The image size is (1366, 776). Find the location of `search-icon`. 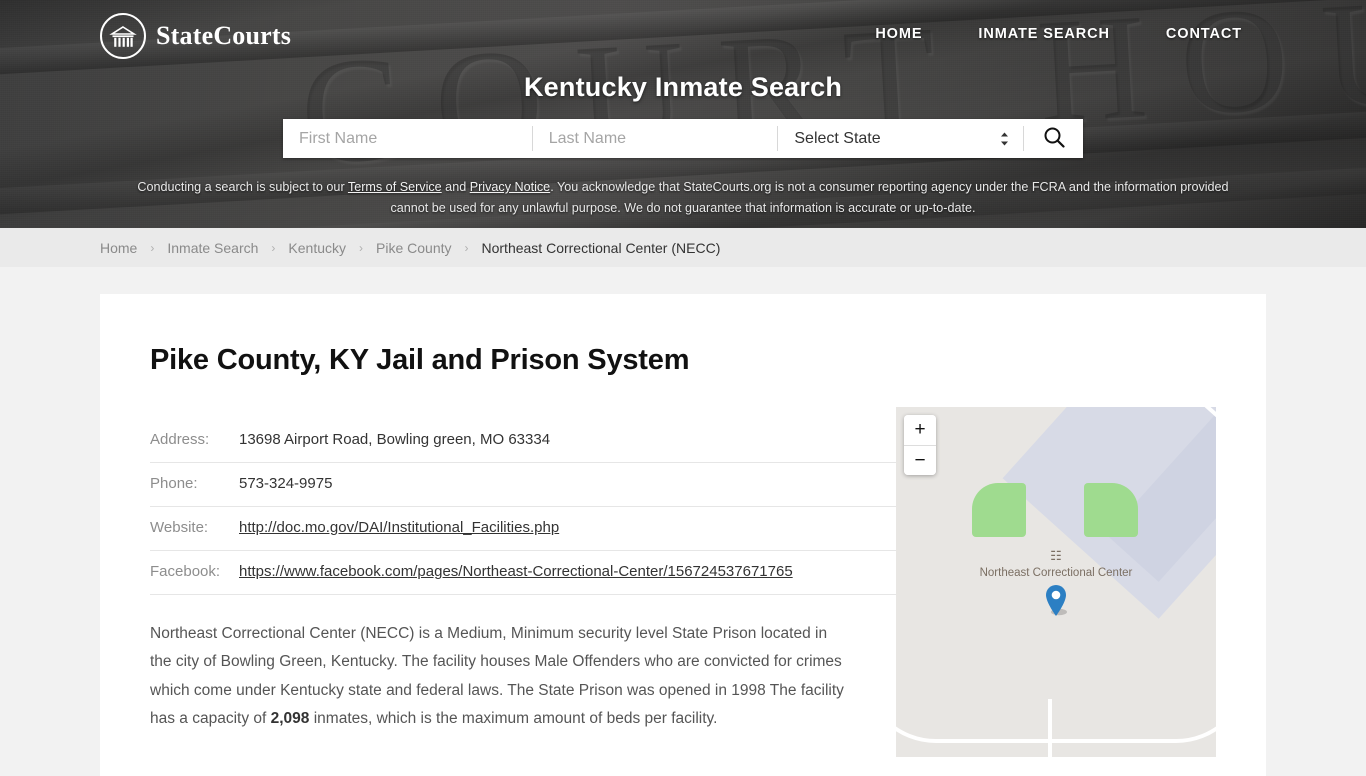

search-icon is located at coordinates (1054, 138).